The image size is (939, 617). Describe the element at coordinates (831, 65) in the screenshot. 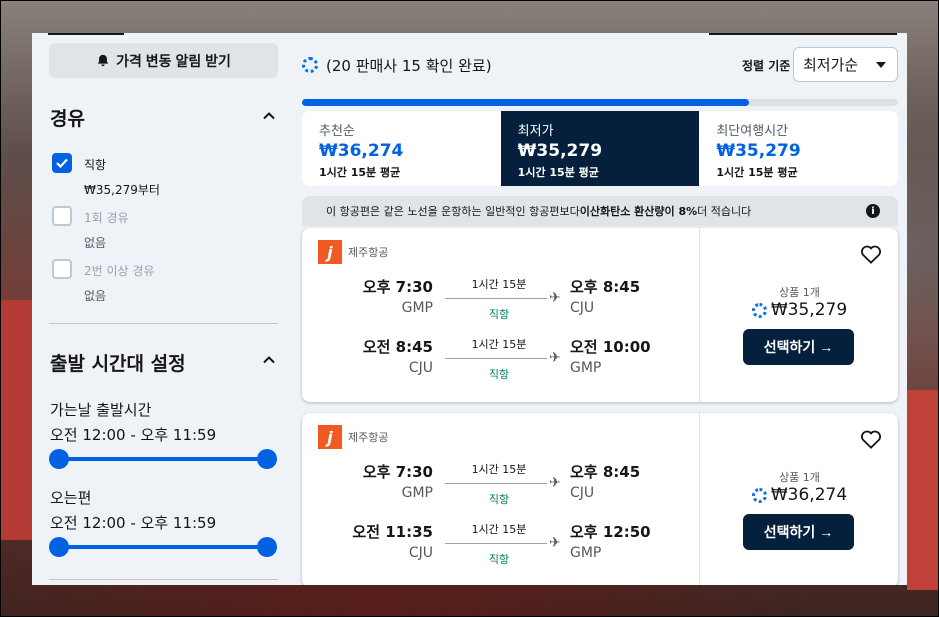

I see `sort-value: 최저가순` at that location.